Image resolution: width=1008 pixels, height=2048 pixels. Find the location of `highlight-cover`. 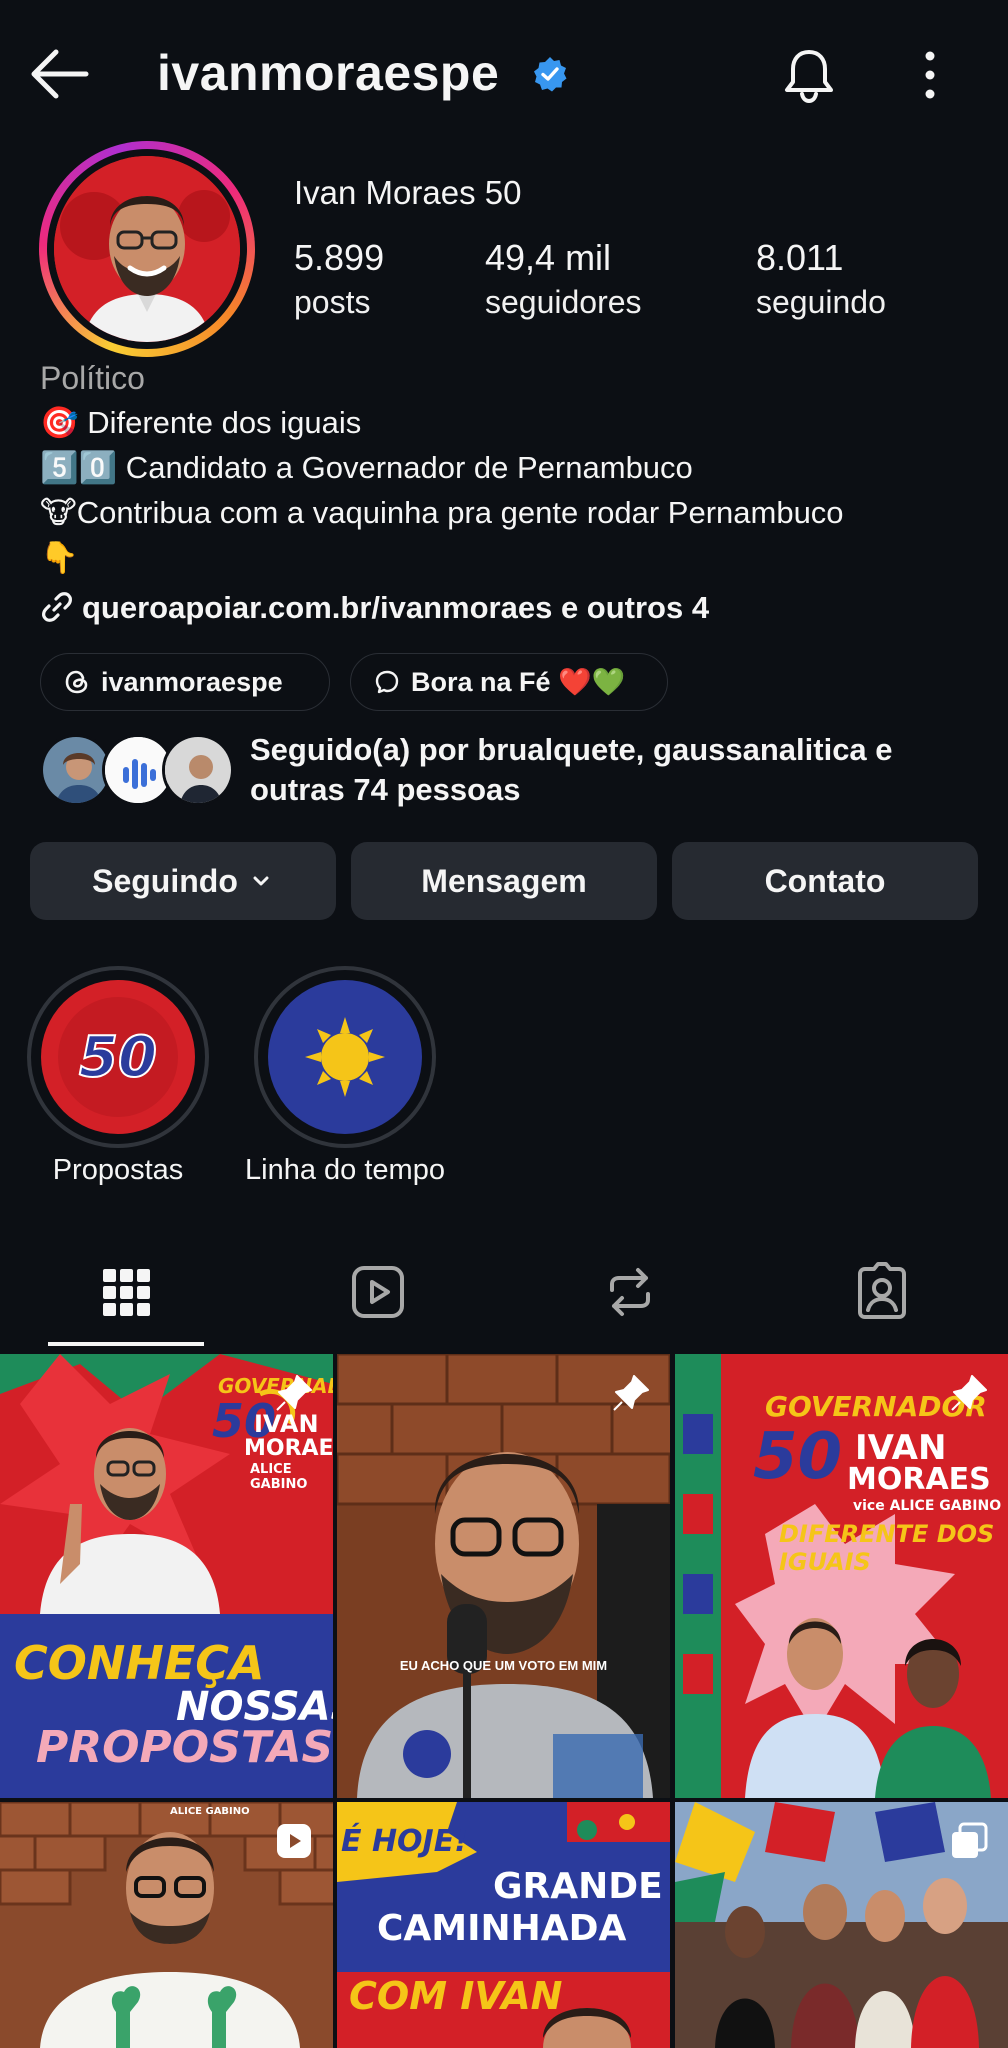

highlight-cover is located at coordinates (345, 1057).